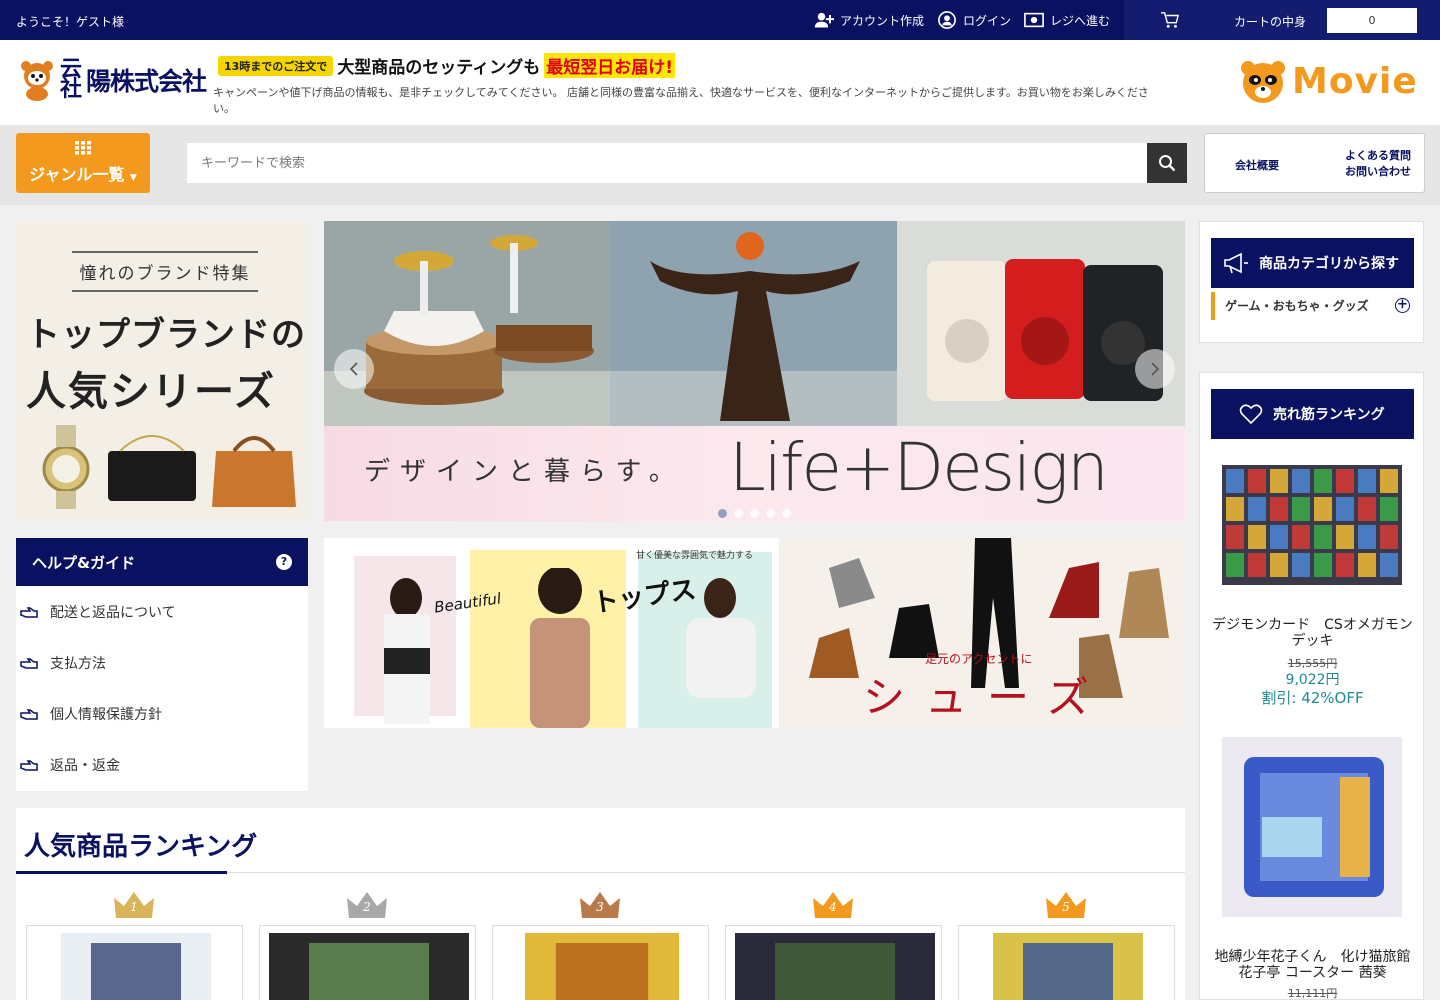 The height and width of the screenshot is (1000, 1440). Describe the element at coordinates (1329, 264) in the screenshot. I see `category-title: 商品カテゴリから探す` at that location.